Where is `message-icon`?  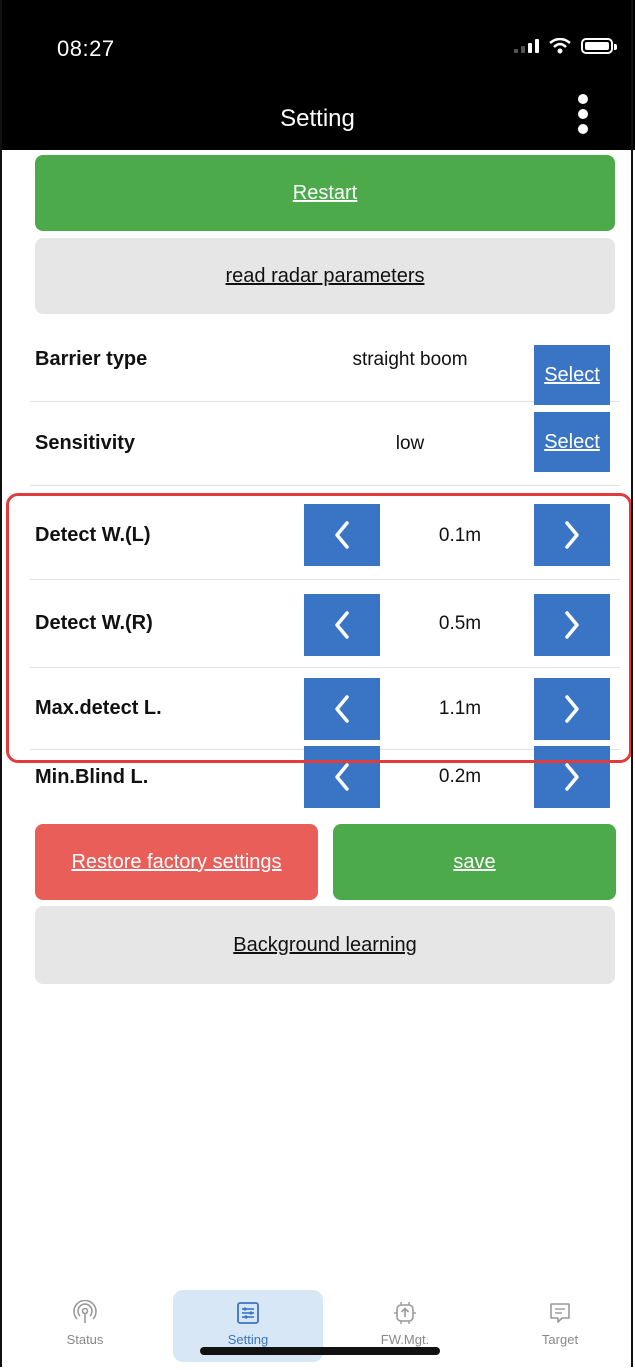
message-icon is located at coordinates (560, 1313).